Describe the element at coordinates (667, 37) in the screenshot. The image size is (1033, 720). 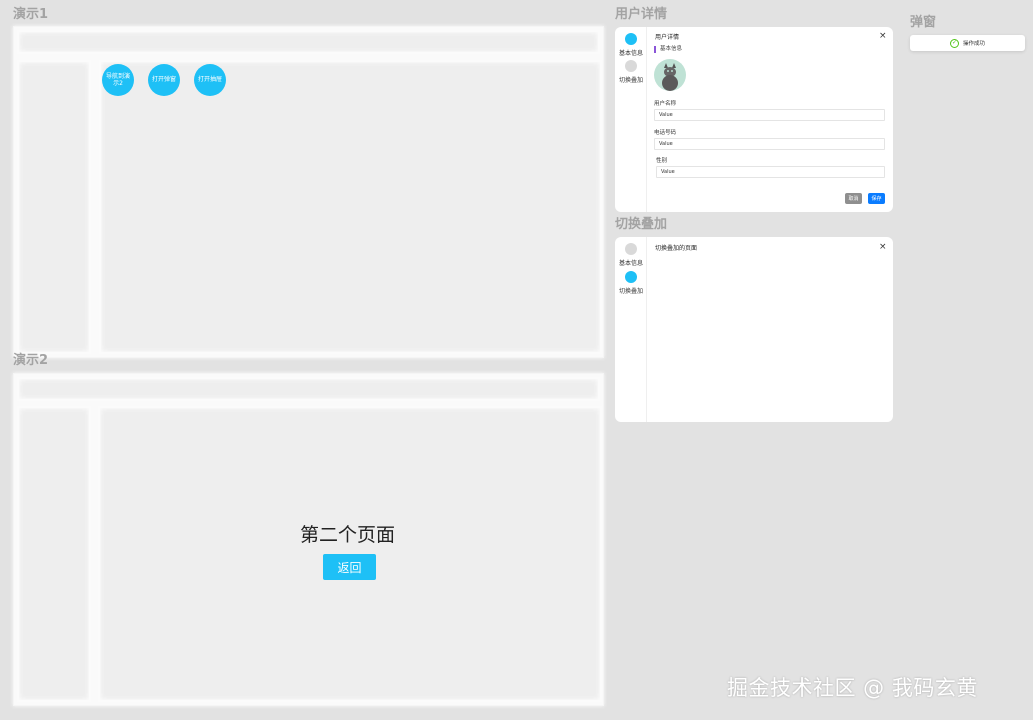
I see `dialog-title: 用户详情` at that location.